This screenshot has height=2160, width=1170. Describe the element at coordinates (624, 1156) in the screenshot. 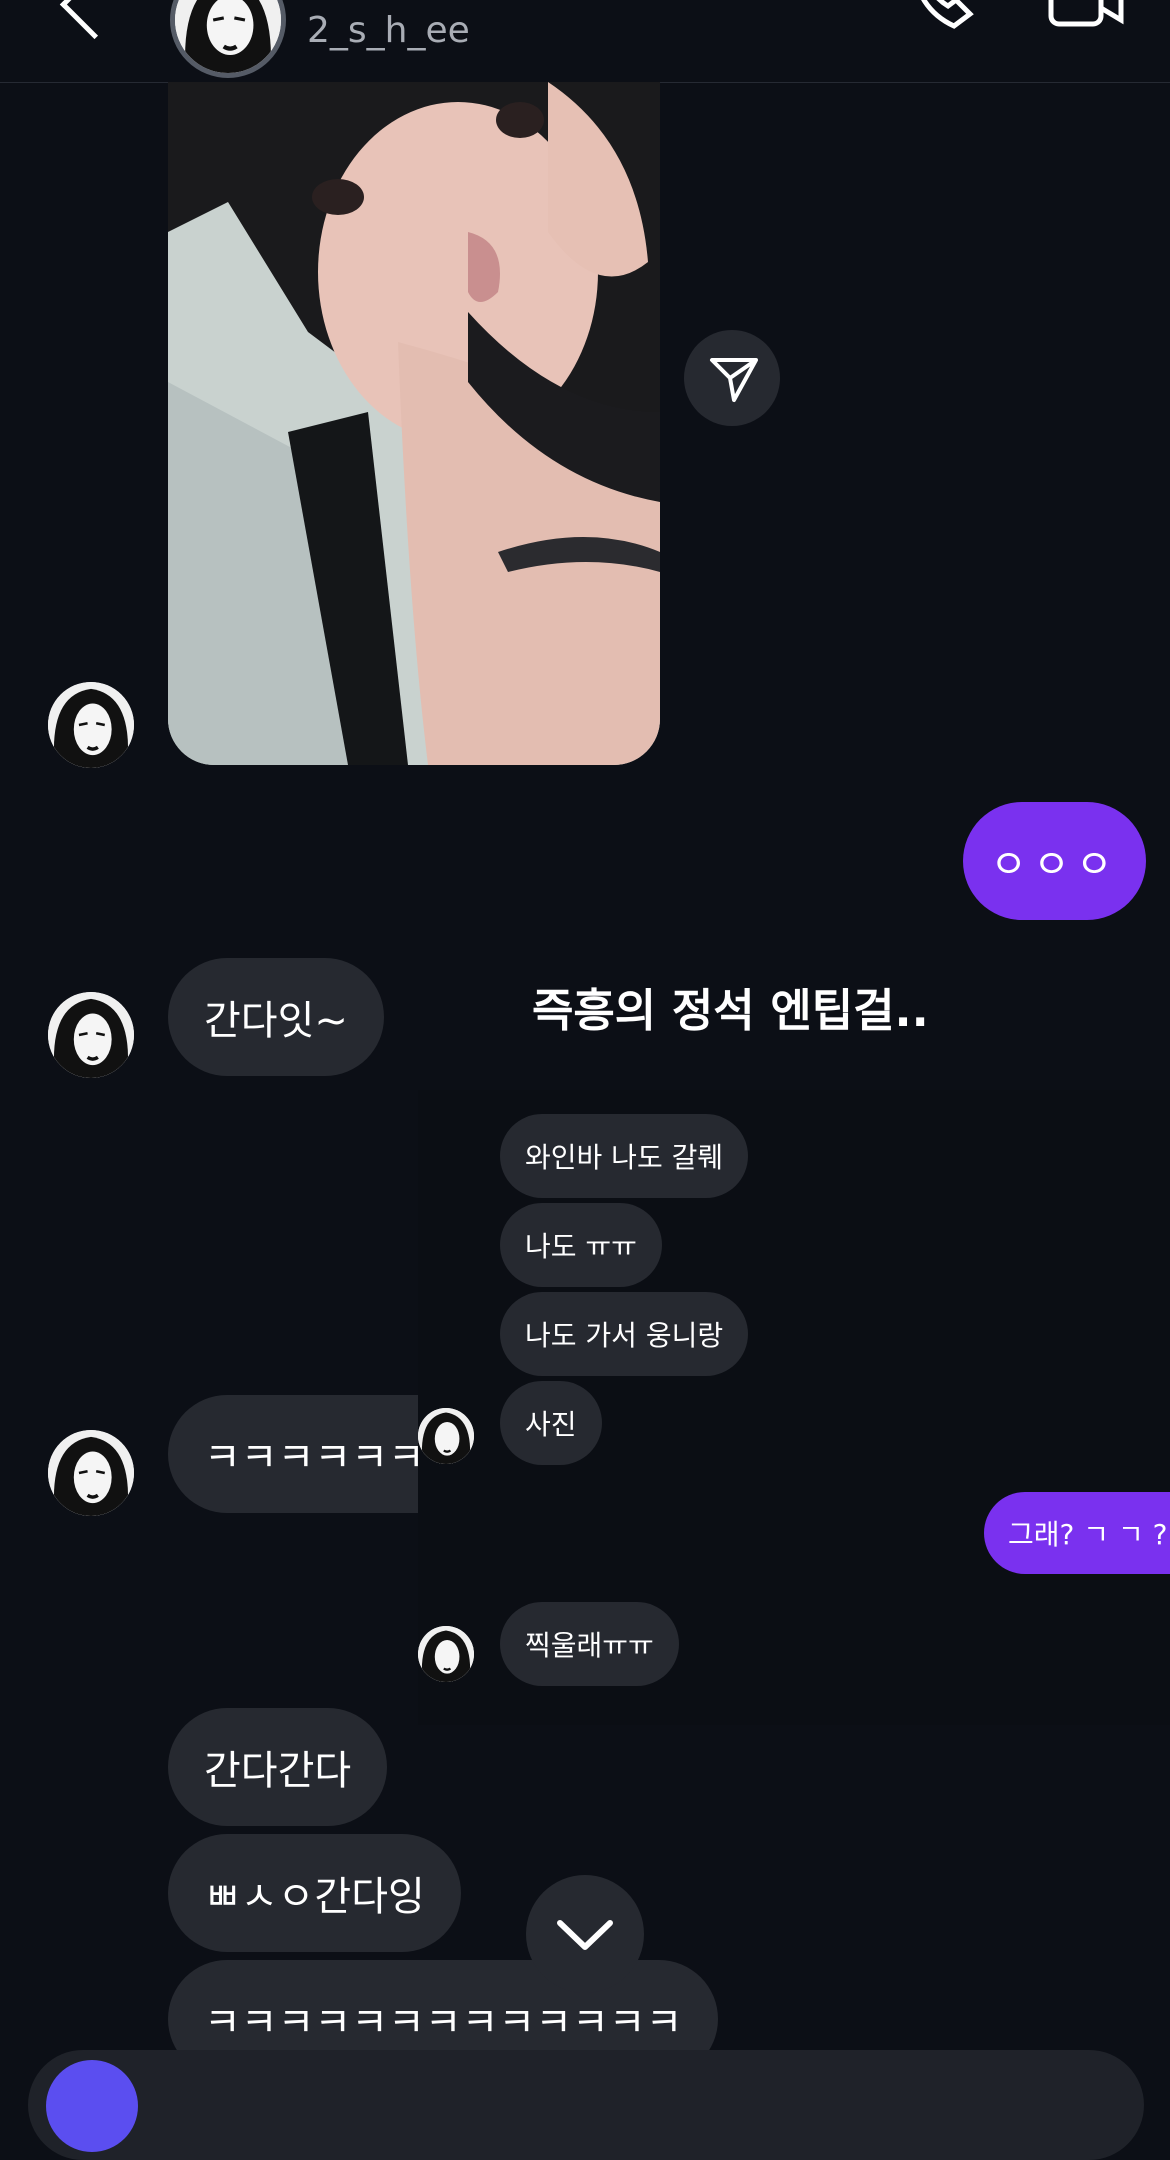

I see `embedded-message: 와인바 나도 갈뤠` at that location.